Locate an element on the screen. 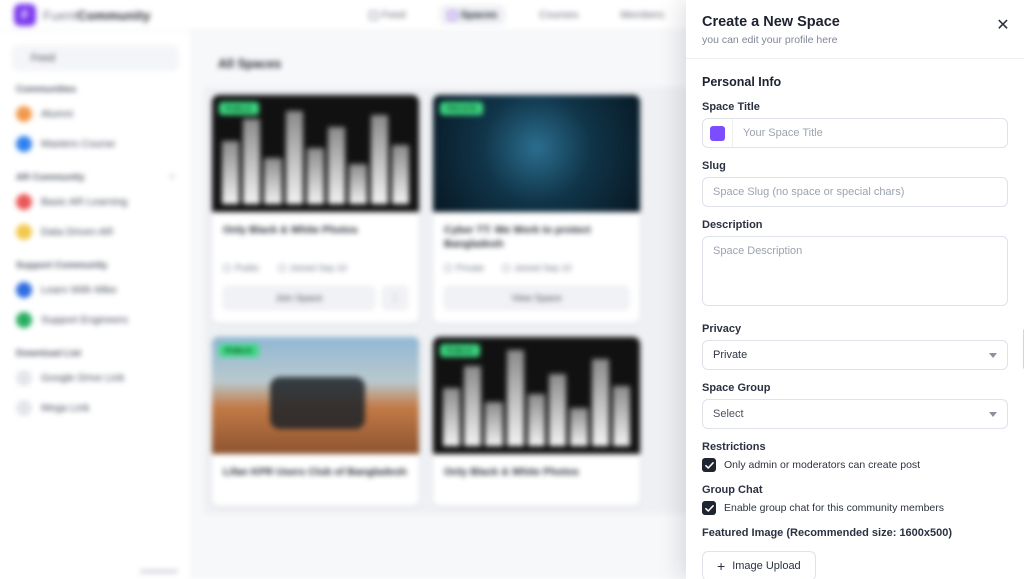  description-input is located at coordinates (855, 271).